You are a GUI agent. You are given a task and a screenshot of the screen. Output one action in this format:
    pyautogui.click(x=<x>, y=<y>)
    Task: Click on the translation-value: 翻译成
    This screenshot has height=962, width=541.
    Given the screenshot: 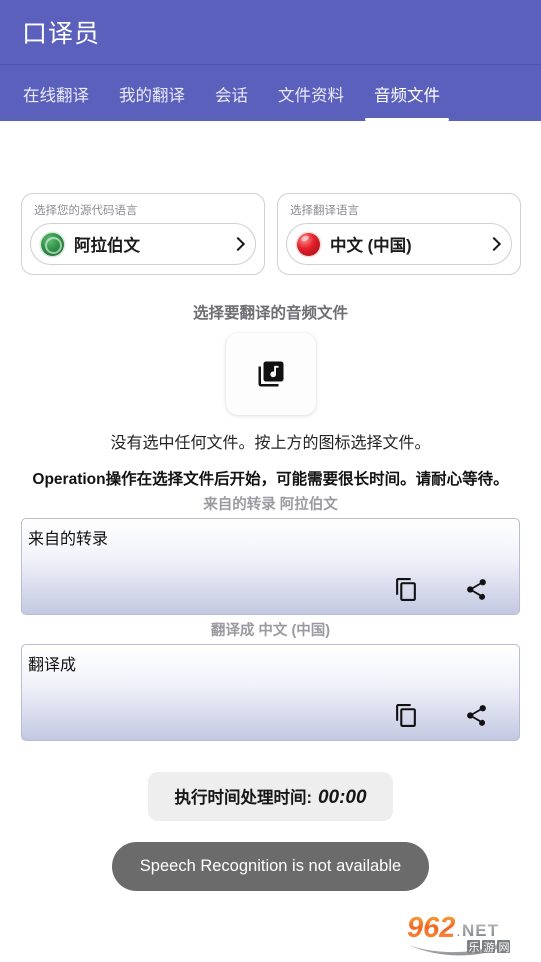 What is the action you would take?
    pyautogui.click(x=52, y=665)
    